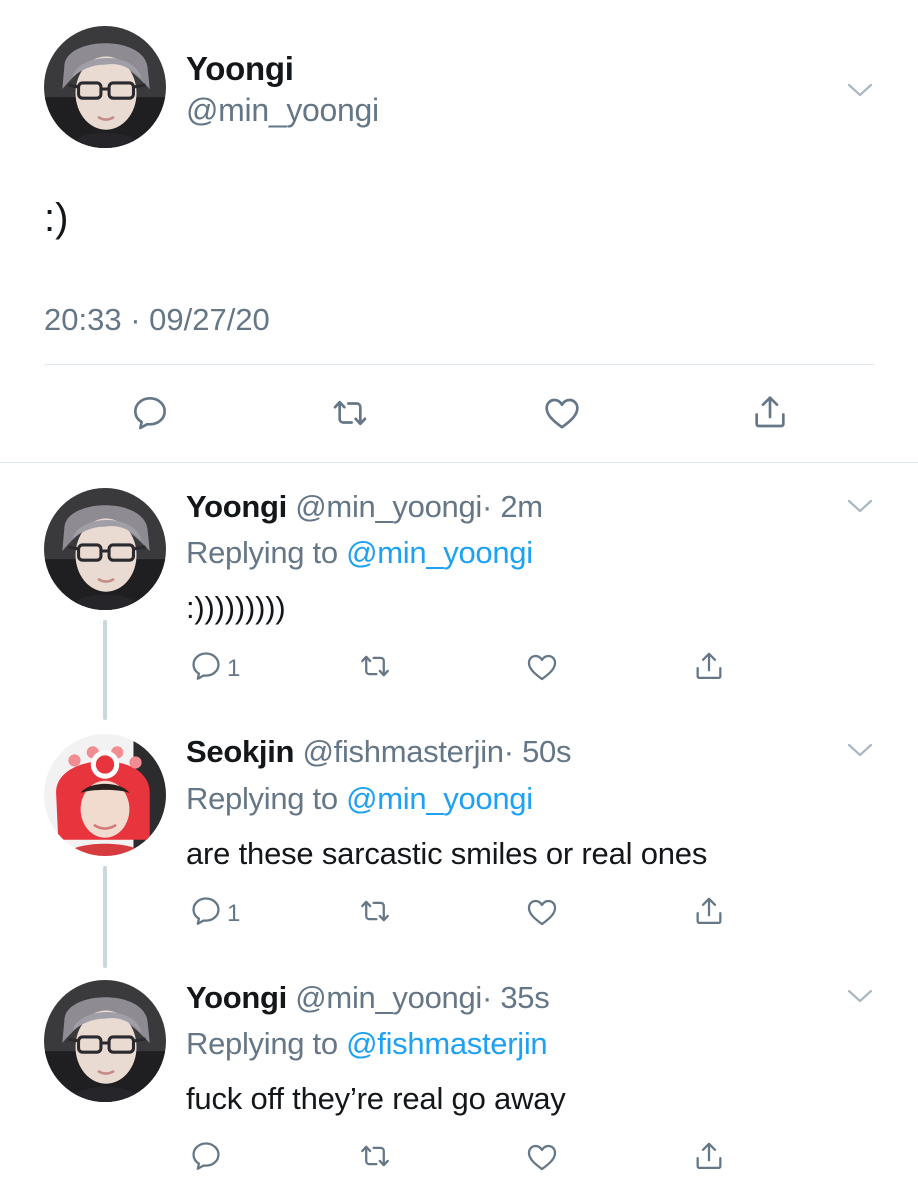  I want to click on seokjin-avatar, so click(105, 795).